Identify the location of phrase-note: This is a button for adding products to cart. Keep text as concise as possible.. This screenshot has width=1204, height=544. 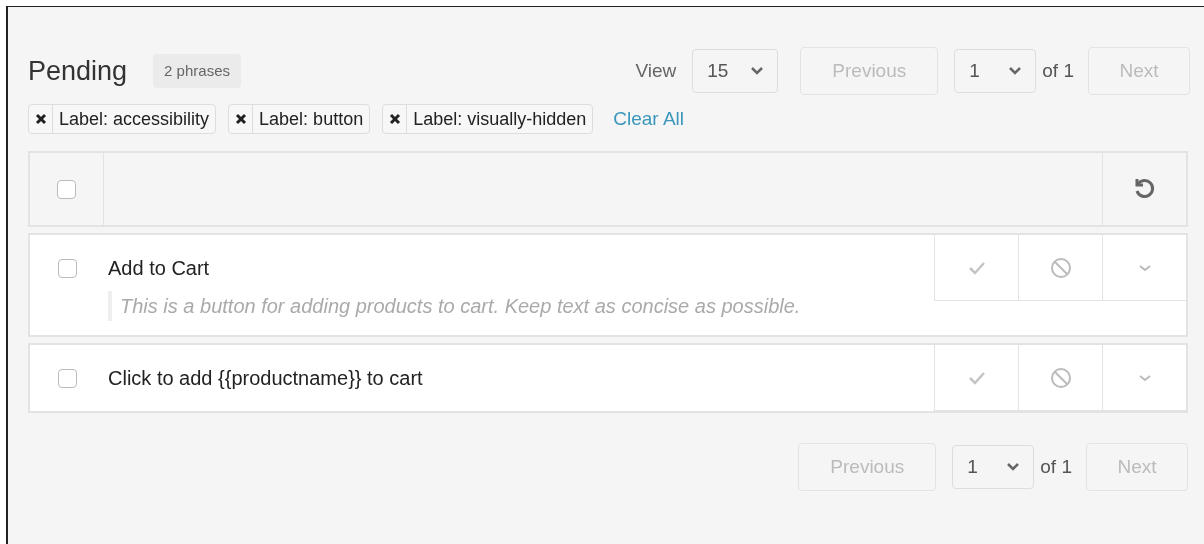
(460, 306).